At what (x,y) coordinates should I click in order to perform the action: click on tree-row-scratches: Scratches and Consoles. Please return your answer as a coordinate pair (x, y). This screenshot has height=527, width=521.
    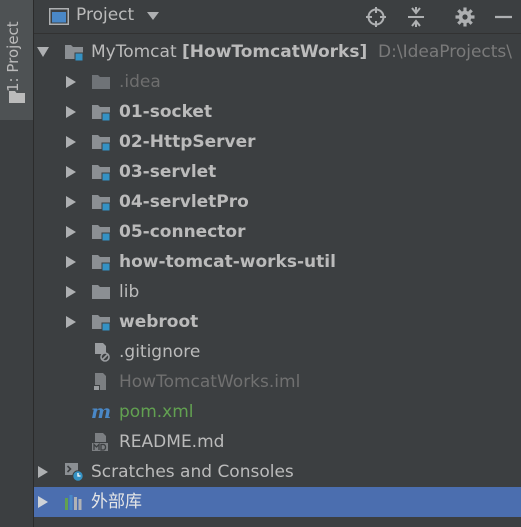
    Looking at the image, I should click on (277, 472).